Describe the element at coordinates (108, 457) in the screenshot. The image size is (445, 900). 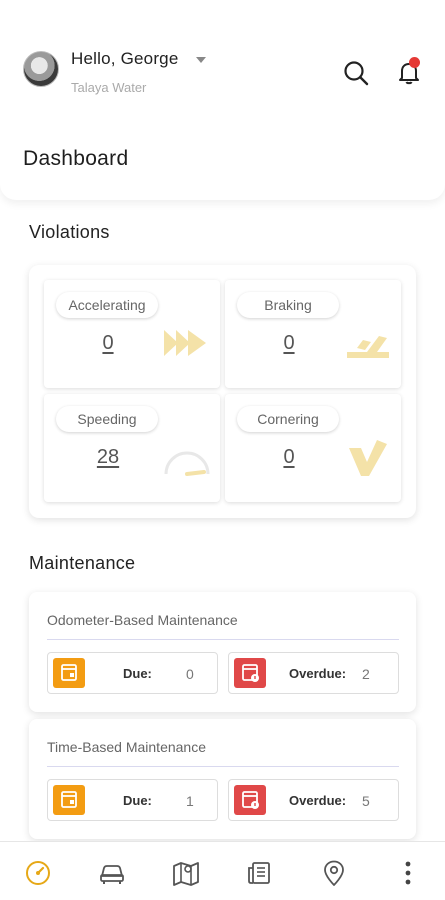
I see `violation-count: 28` at that location.